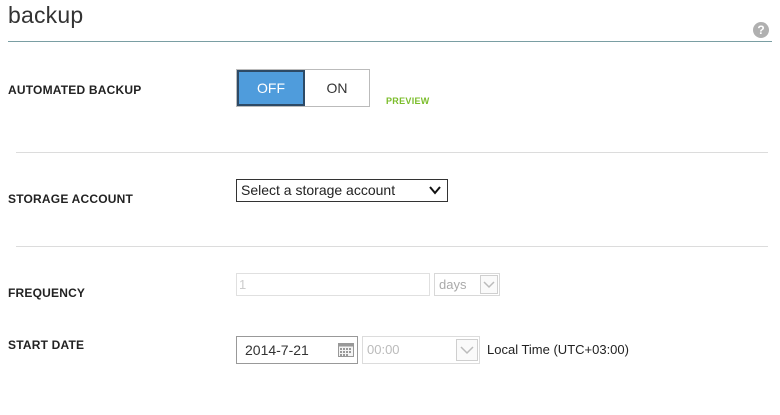  I want to click on timezone-label: Local Time (UTC+03:00), so click(558, 349).